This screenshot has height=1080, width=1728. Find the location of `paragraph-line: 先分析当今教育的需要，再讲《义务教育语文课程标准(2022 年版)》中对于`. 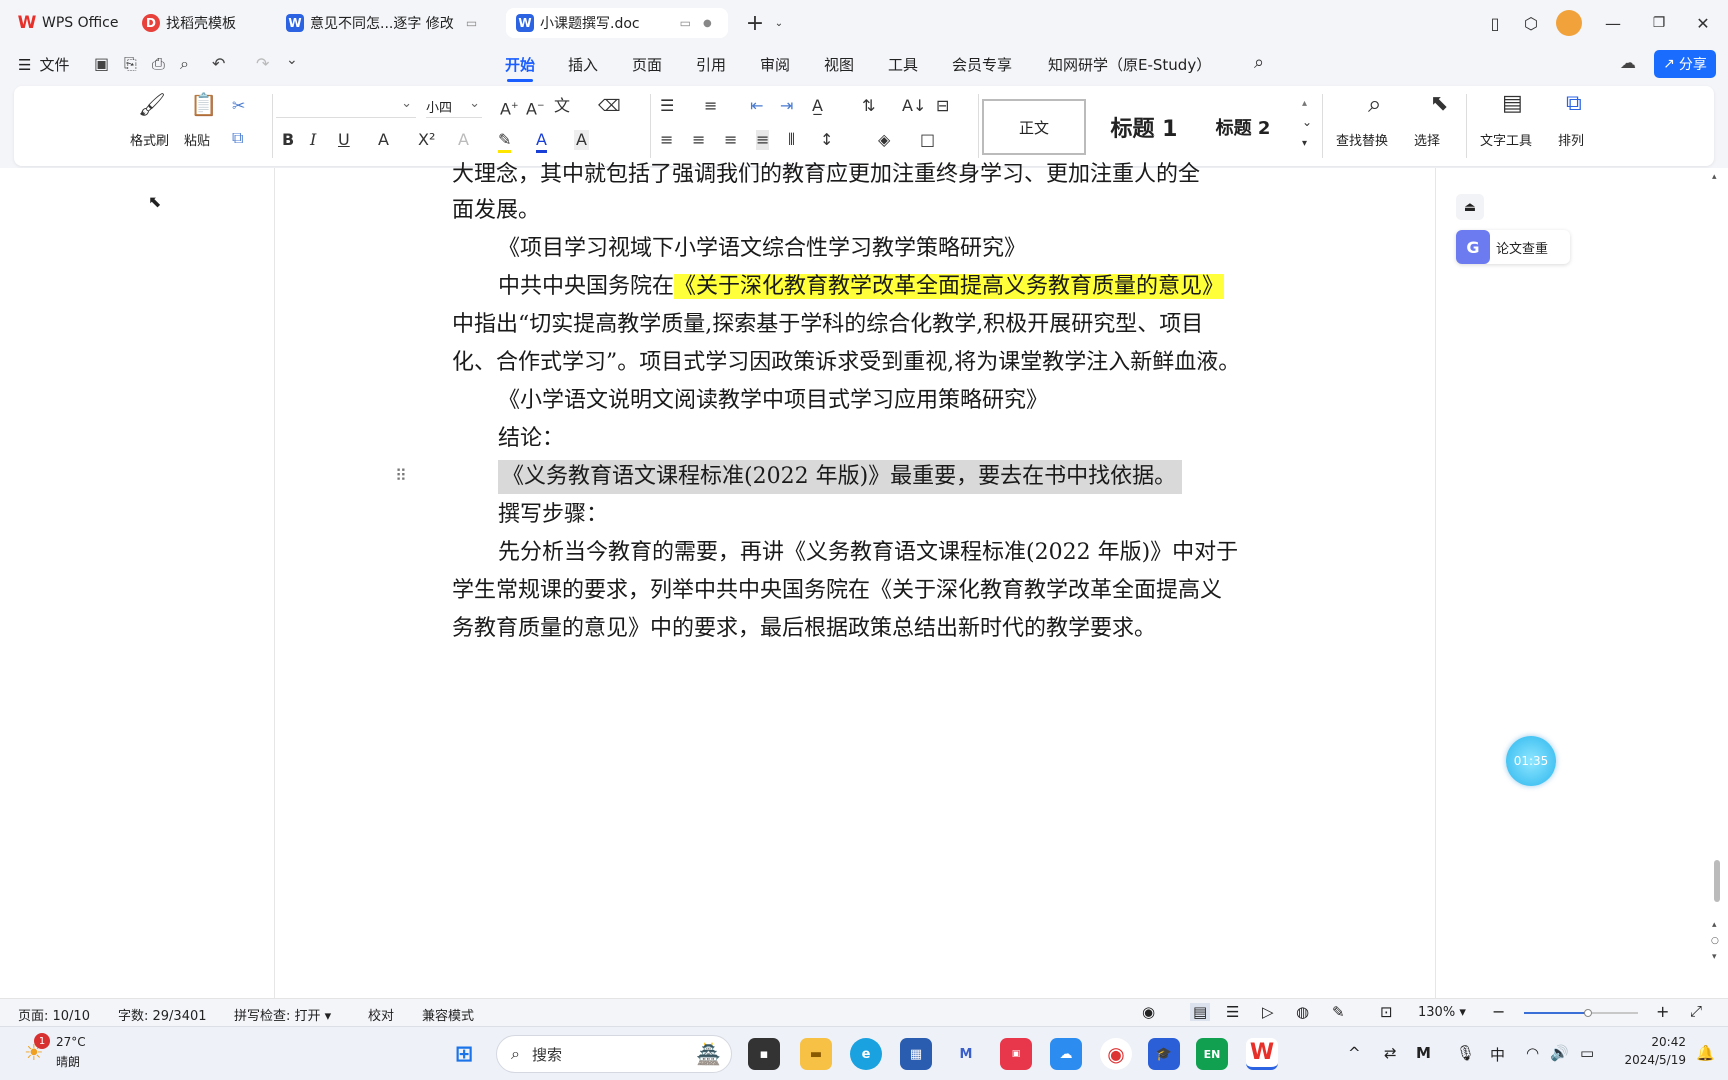

paragraph-line: 先分析当今教育的需要，再讲《义务教育语文课程标准(2022 年版)》中对于 is located at coordinates (868, 553).